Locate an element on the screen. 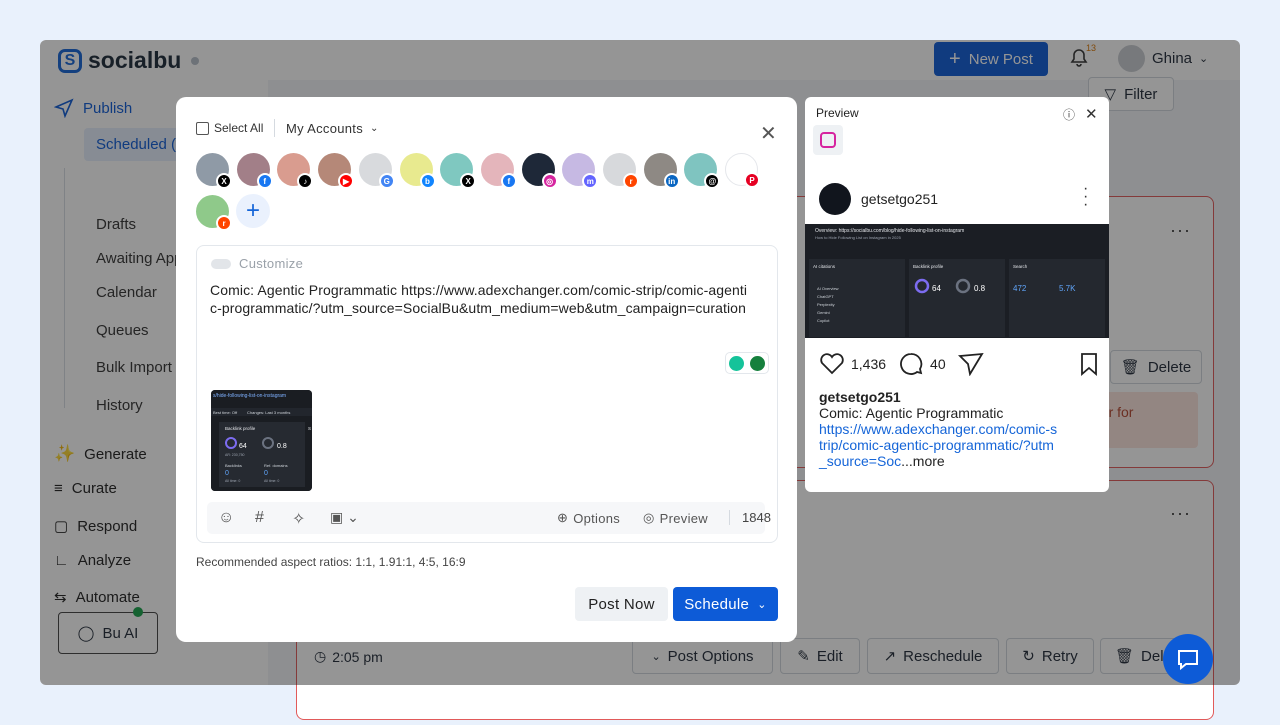  pv-dr: 64 is located at coordinates (936, 288).